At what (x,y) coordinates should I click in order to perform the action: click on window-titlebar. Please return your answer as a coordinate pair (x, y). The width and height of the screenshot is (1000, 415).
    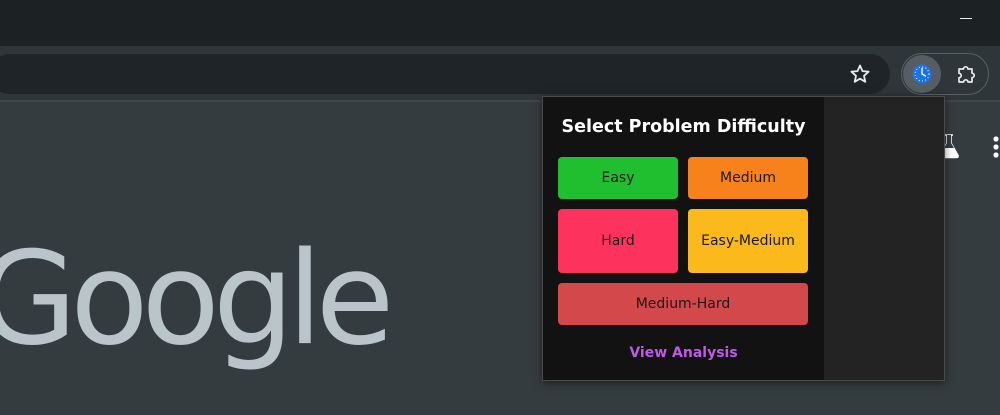
    Looking at the image, I should click on (500, 23).